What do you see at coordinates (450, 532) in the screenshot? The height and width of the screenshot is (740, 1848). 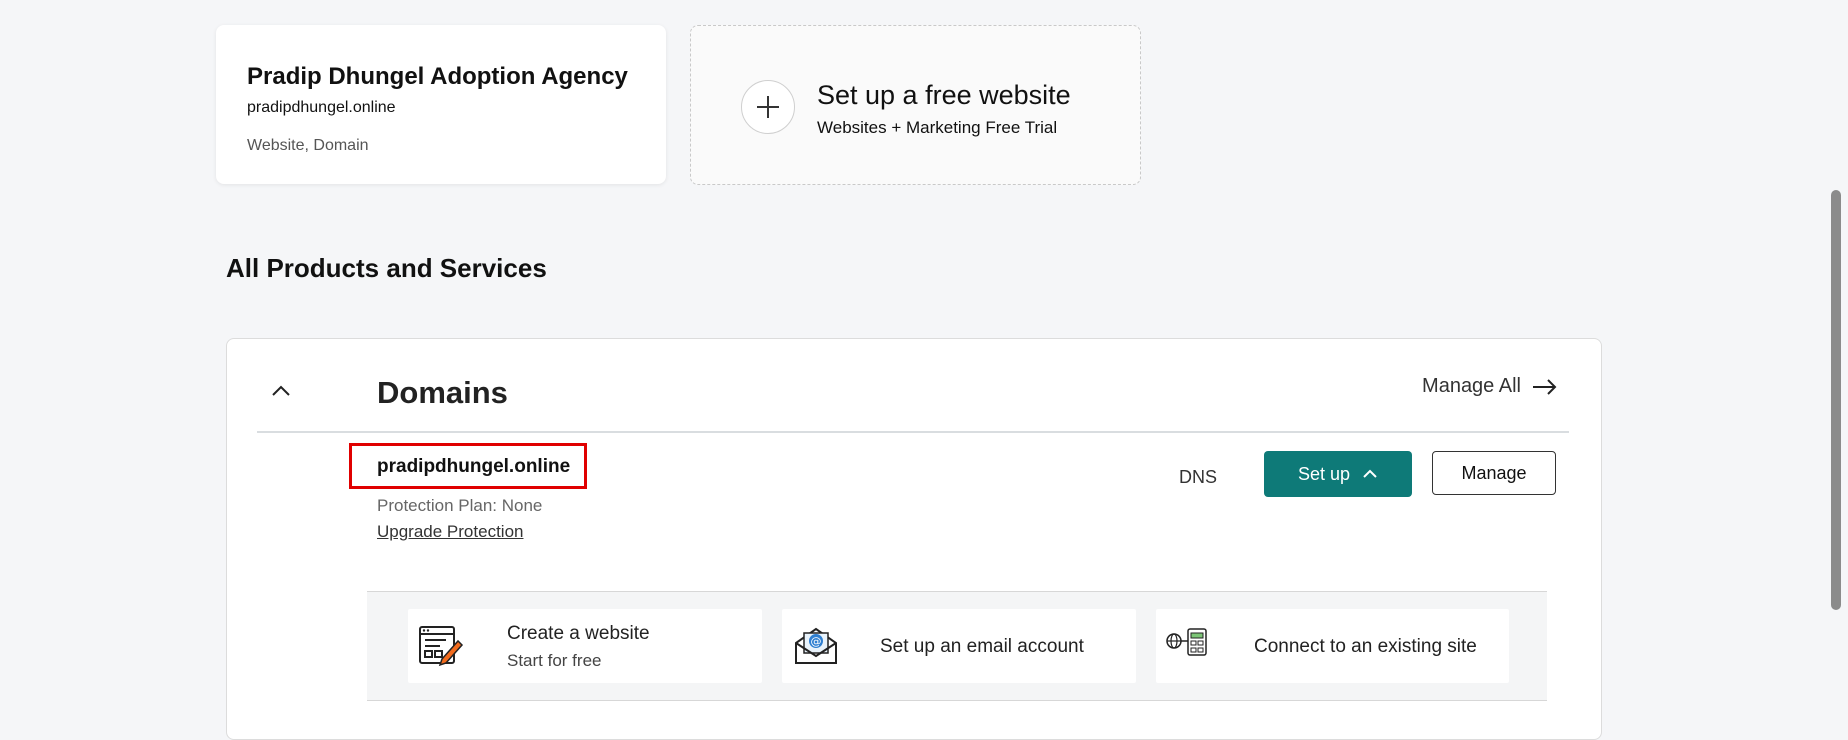 I see `upgrade-protection-link: Upgrade Protection` at bounding box center [450, 532].